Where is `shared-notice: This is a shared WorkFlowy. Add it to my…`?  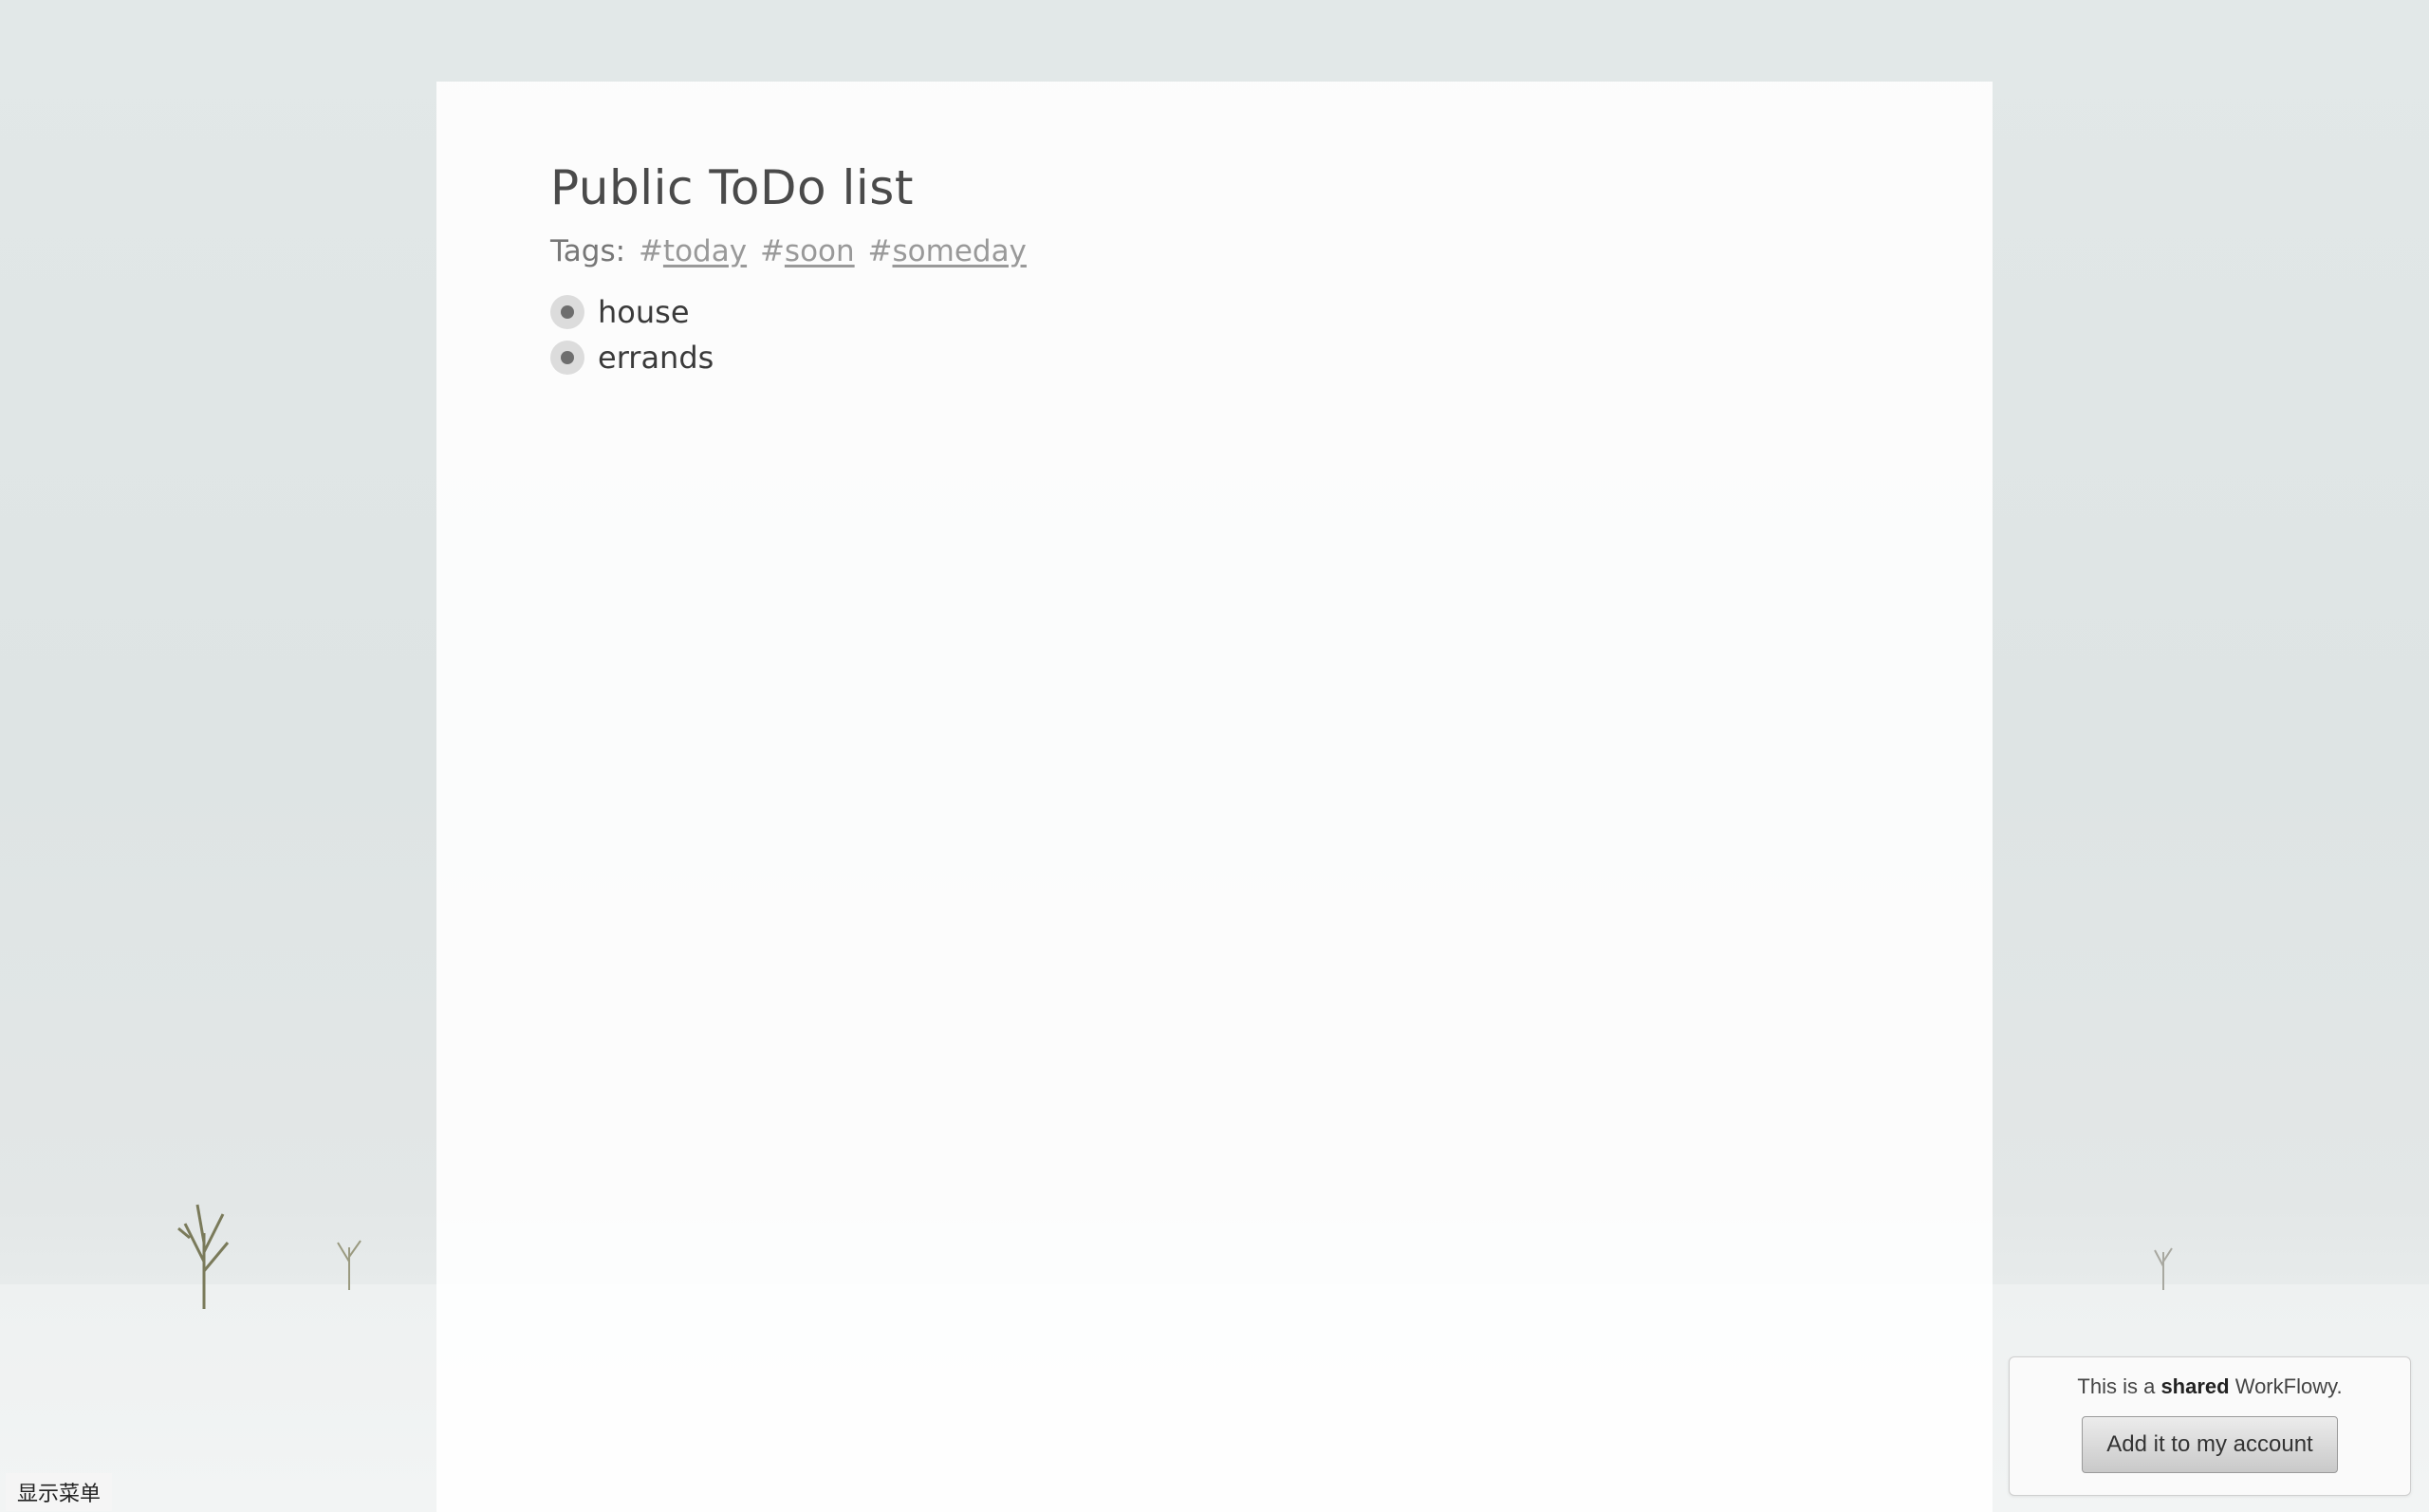
shared-notice: This is a shared WorkFlowy. Add it to my… is located at coordinates (2210, 1426).